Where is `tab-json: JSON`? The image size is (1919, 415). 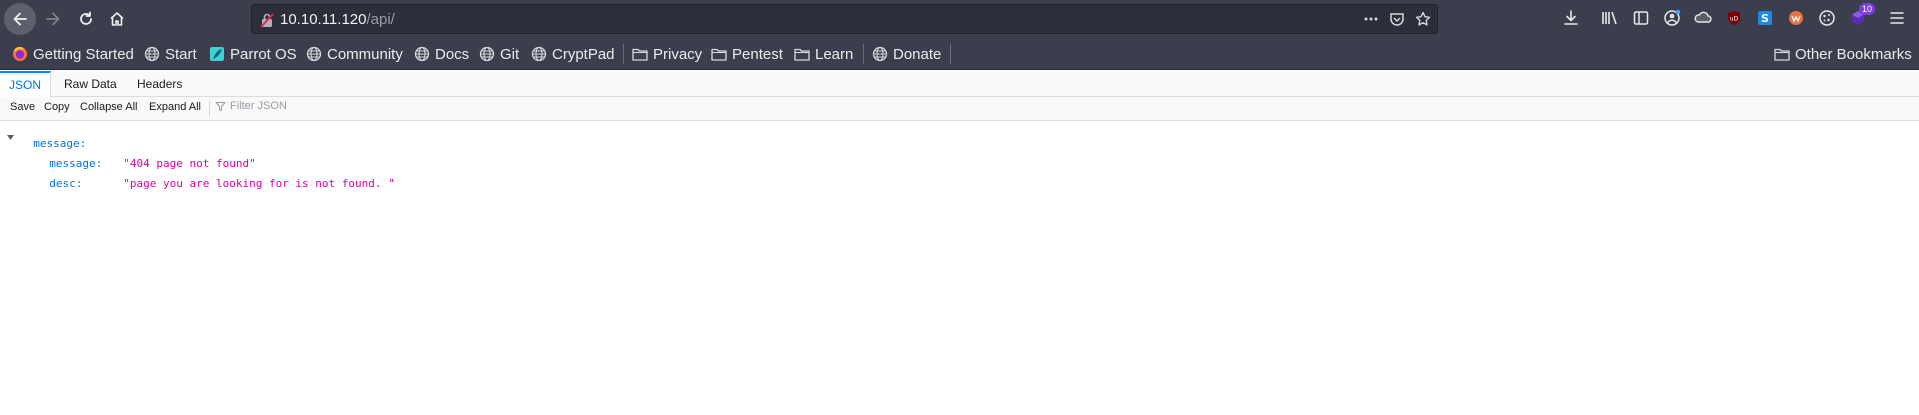 tab-json: JSON is located at coordinates (26, 84).